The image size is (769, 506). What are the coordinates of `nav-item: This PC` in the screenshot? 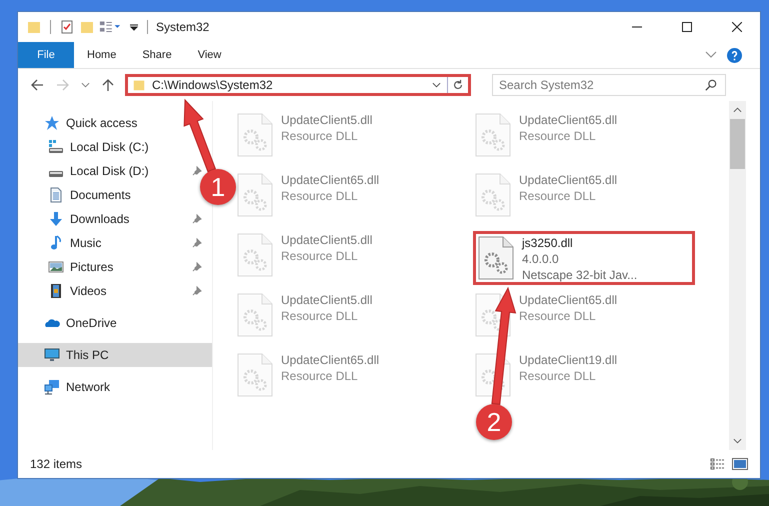 It's located at (115, 355).